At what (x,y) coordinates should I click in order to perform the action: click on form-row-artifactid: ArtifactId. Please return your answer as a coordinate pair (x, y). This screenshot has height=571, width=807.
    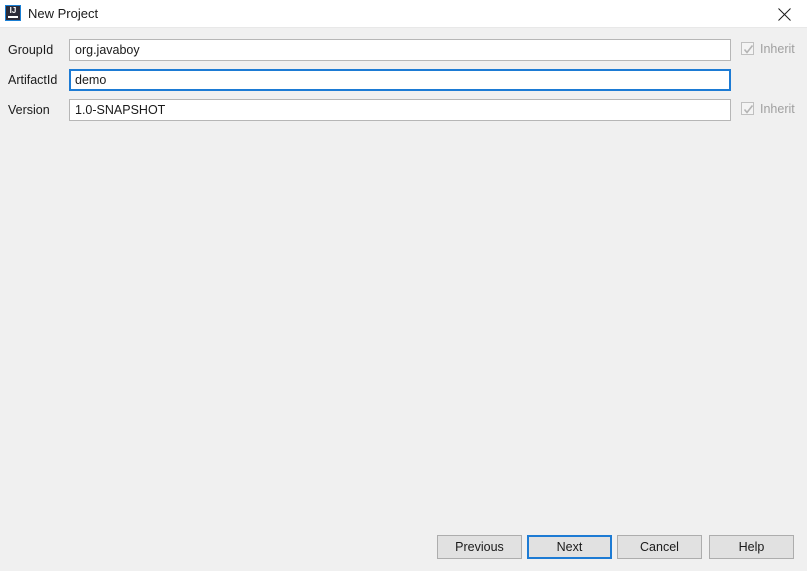
    Looking at the image, I should click on (403, 80).